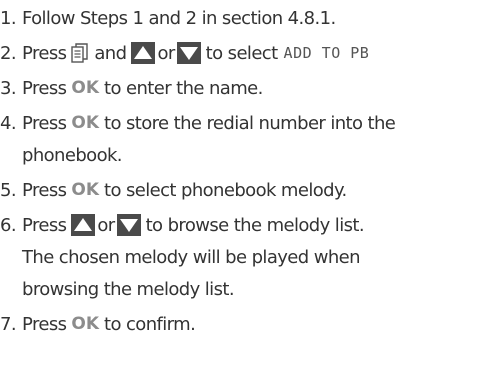 This screenshot has width=502, height=374. I want to click on step-3: 3. Press OK to enter the name., so click(131, 88).